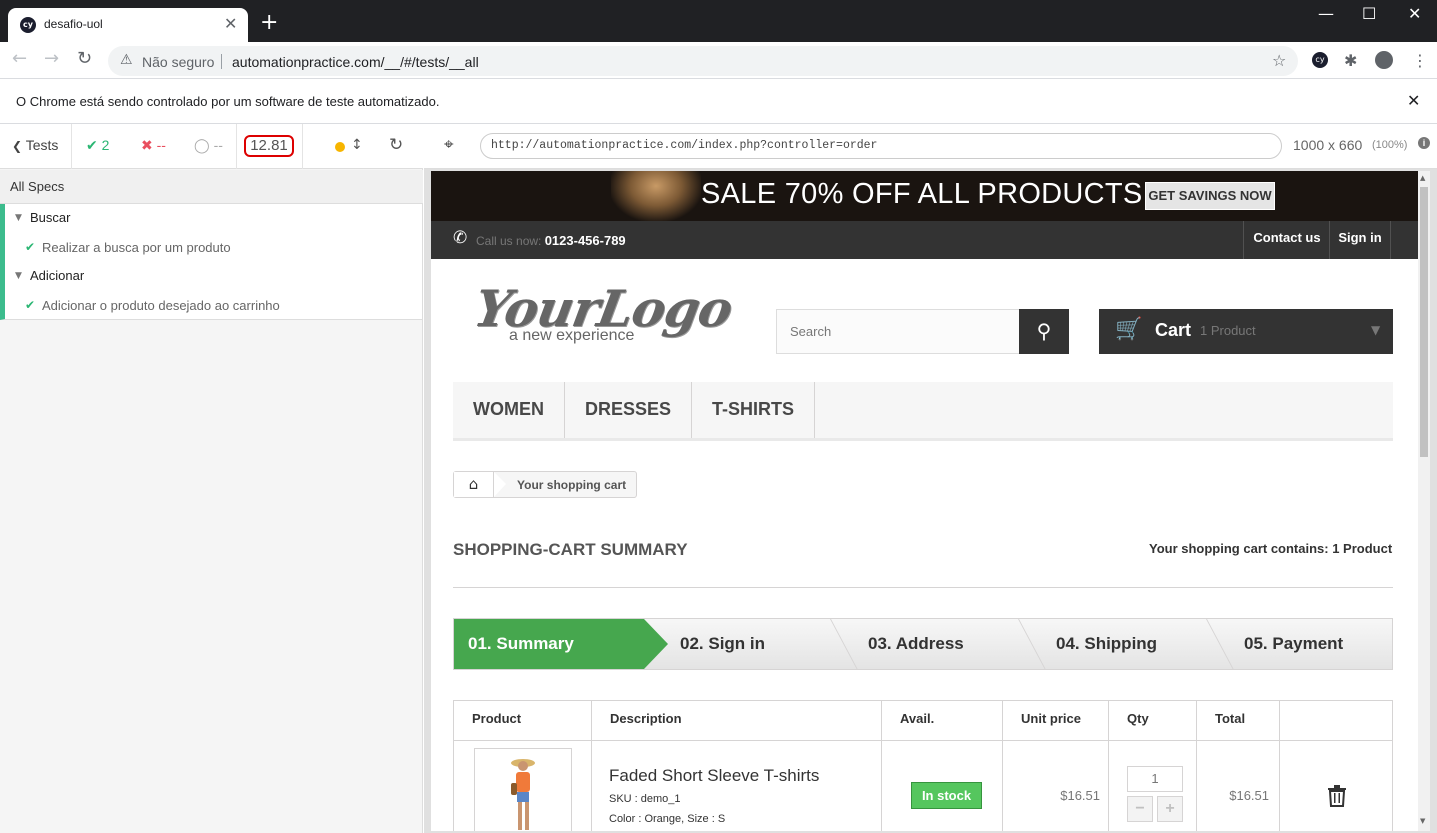 This screenshot has width=1437, height=833. Describe the element at coordinates (942, 720) in the screenshot. I see `column-header: Avail.` at that location.